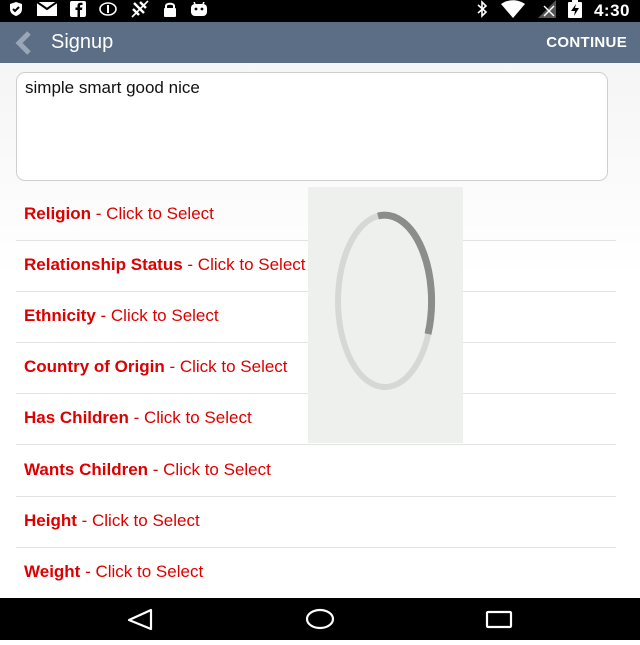  What do you see at coordinates (611, 10) in the screenshot?
I see `clock: 4:30` at bounding box center [611, 10].